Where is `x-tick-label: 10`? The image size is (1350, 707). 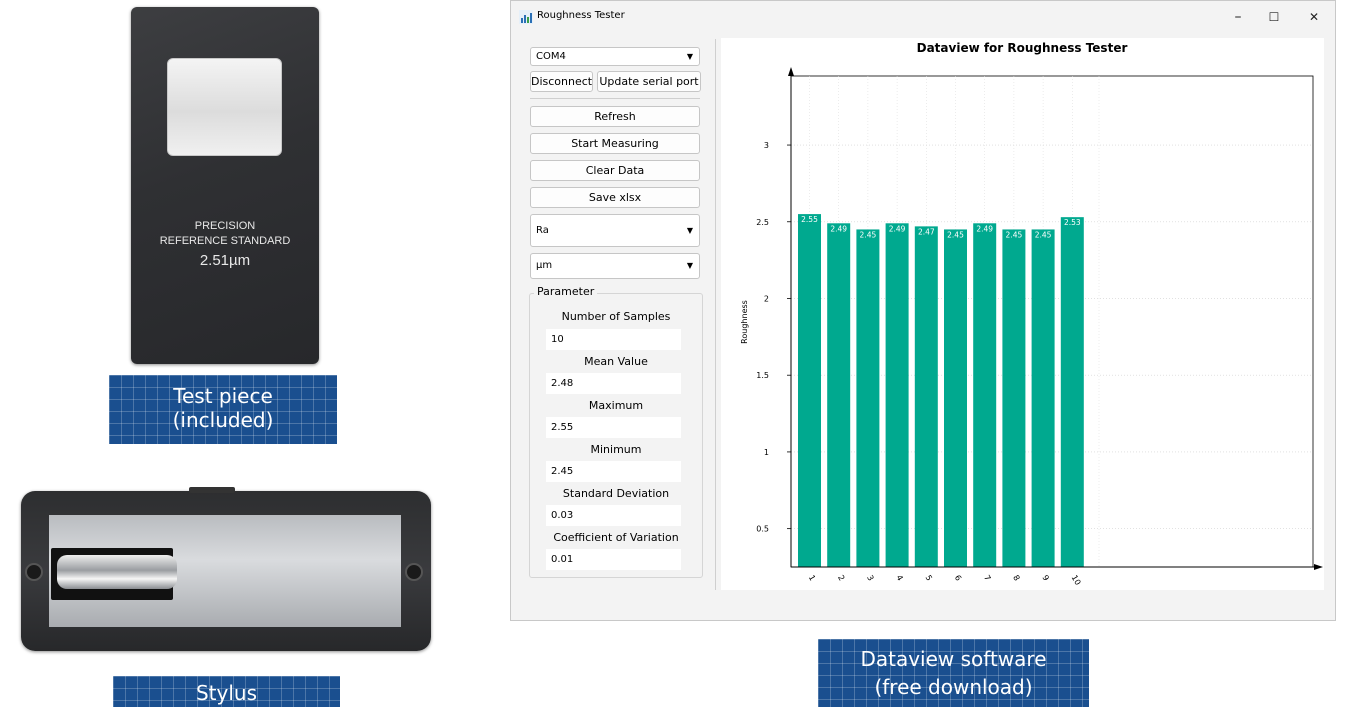
x-tick-label: 10 is located at coordinates (1076, 580).